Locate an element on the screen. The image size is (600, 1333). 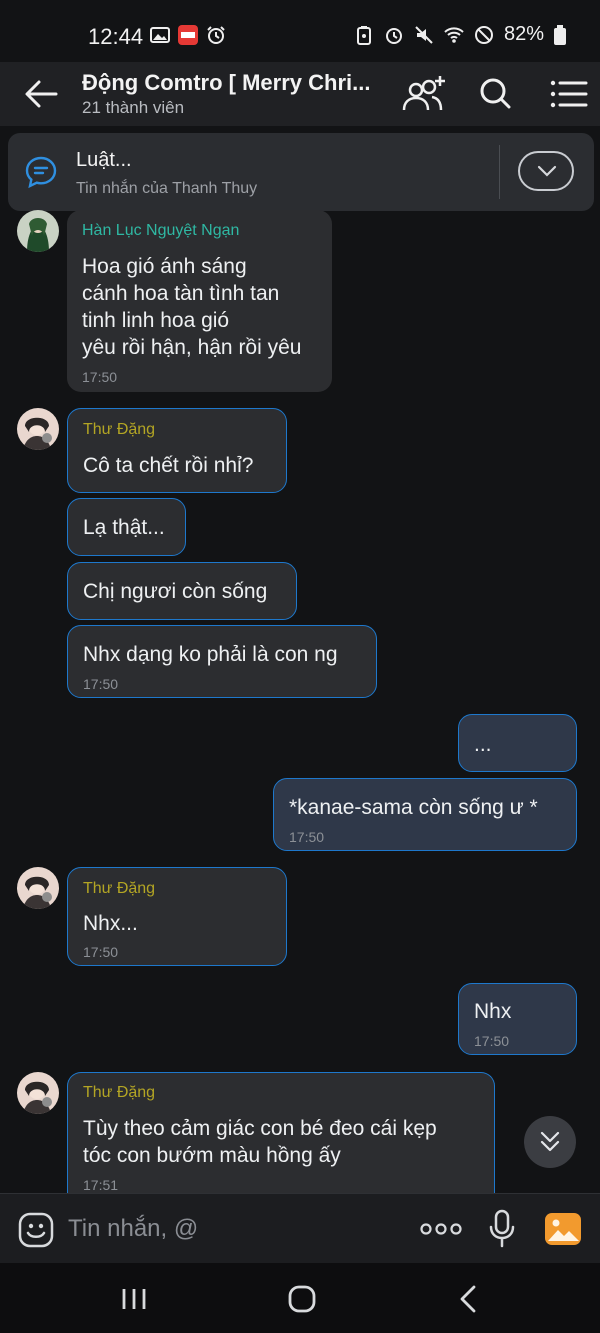
message-bubble: Chị ngươi còn sống is located at coordinates (182, 591).